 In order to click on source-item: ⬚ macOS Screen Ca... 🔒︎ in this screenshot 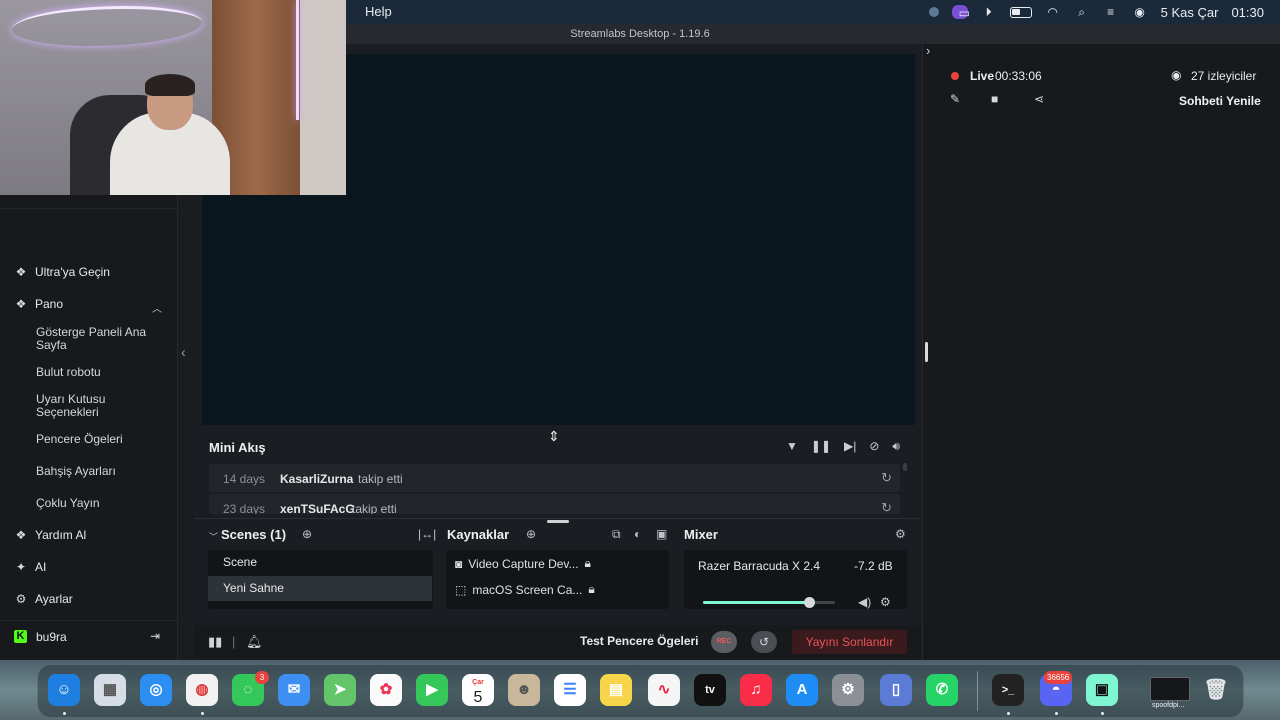, I will do `click(525, 589)`.